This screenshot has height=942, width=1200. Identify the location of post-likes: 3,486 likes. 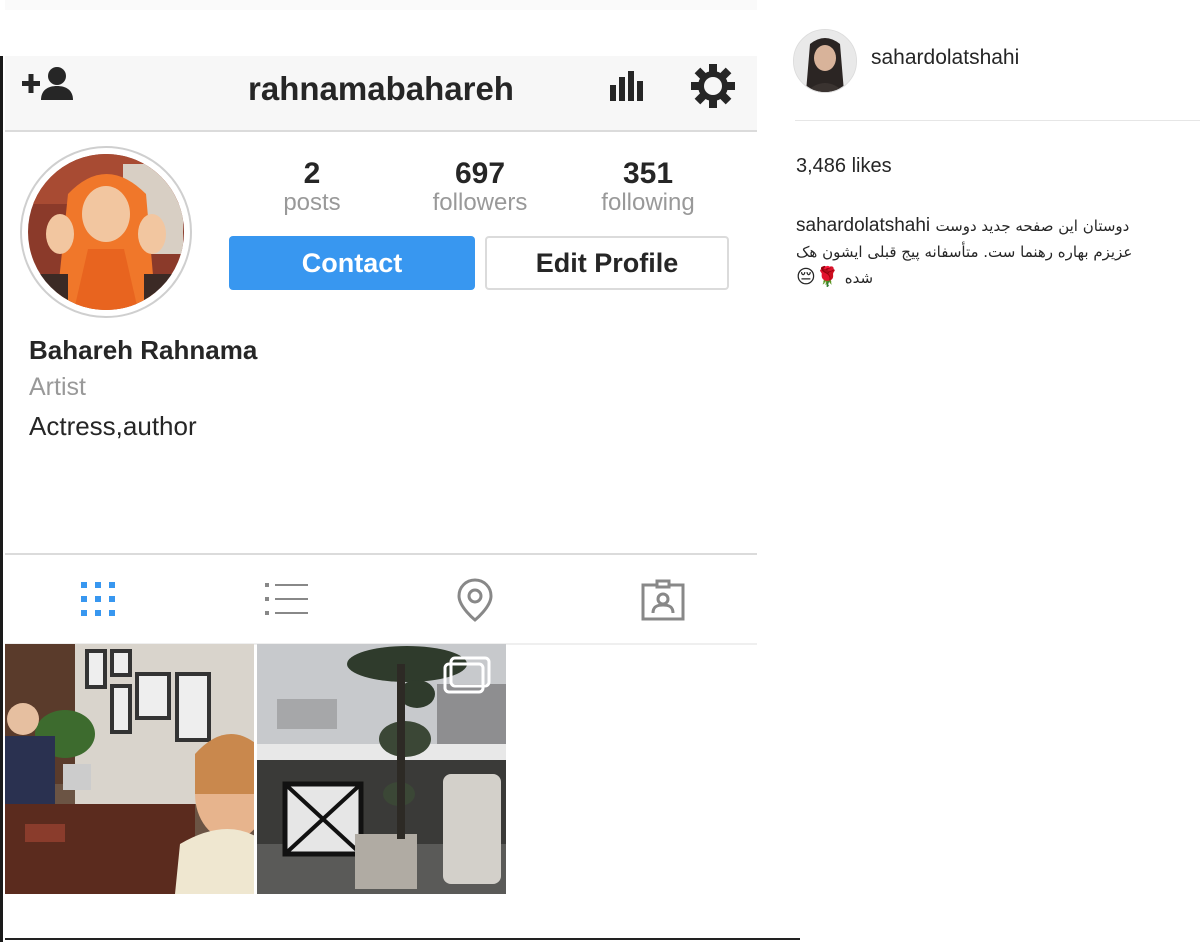
(844, 166).